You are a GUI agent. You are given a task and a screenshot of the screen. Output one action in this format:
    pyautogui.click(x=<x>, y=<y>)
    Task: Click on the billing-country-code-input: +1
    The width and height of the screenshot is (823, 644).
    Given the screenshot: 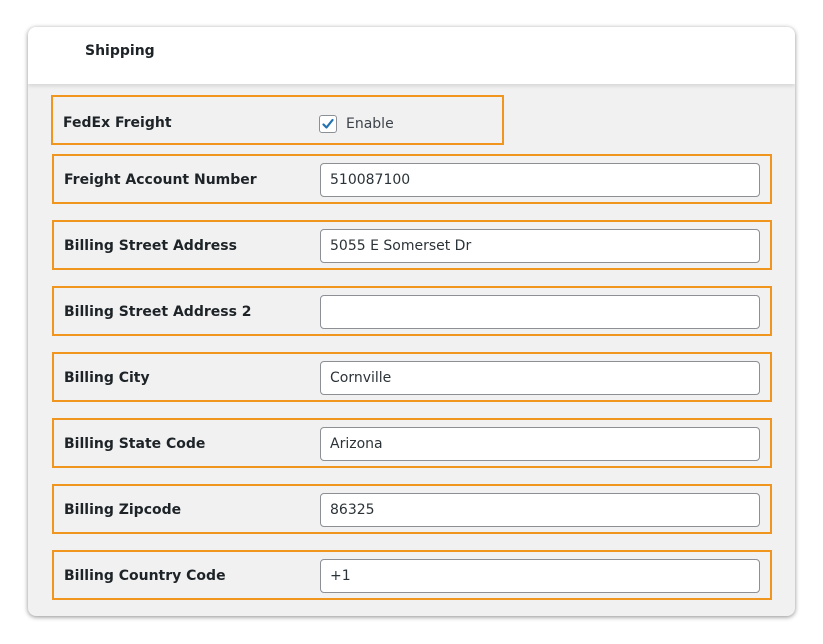 What is the action you would take?
    pyautogui.click(x=540, y=576)
    